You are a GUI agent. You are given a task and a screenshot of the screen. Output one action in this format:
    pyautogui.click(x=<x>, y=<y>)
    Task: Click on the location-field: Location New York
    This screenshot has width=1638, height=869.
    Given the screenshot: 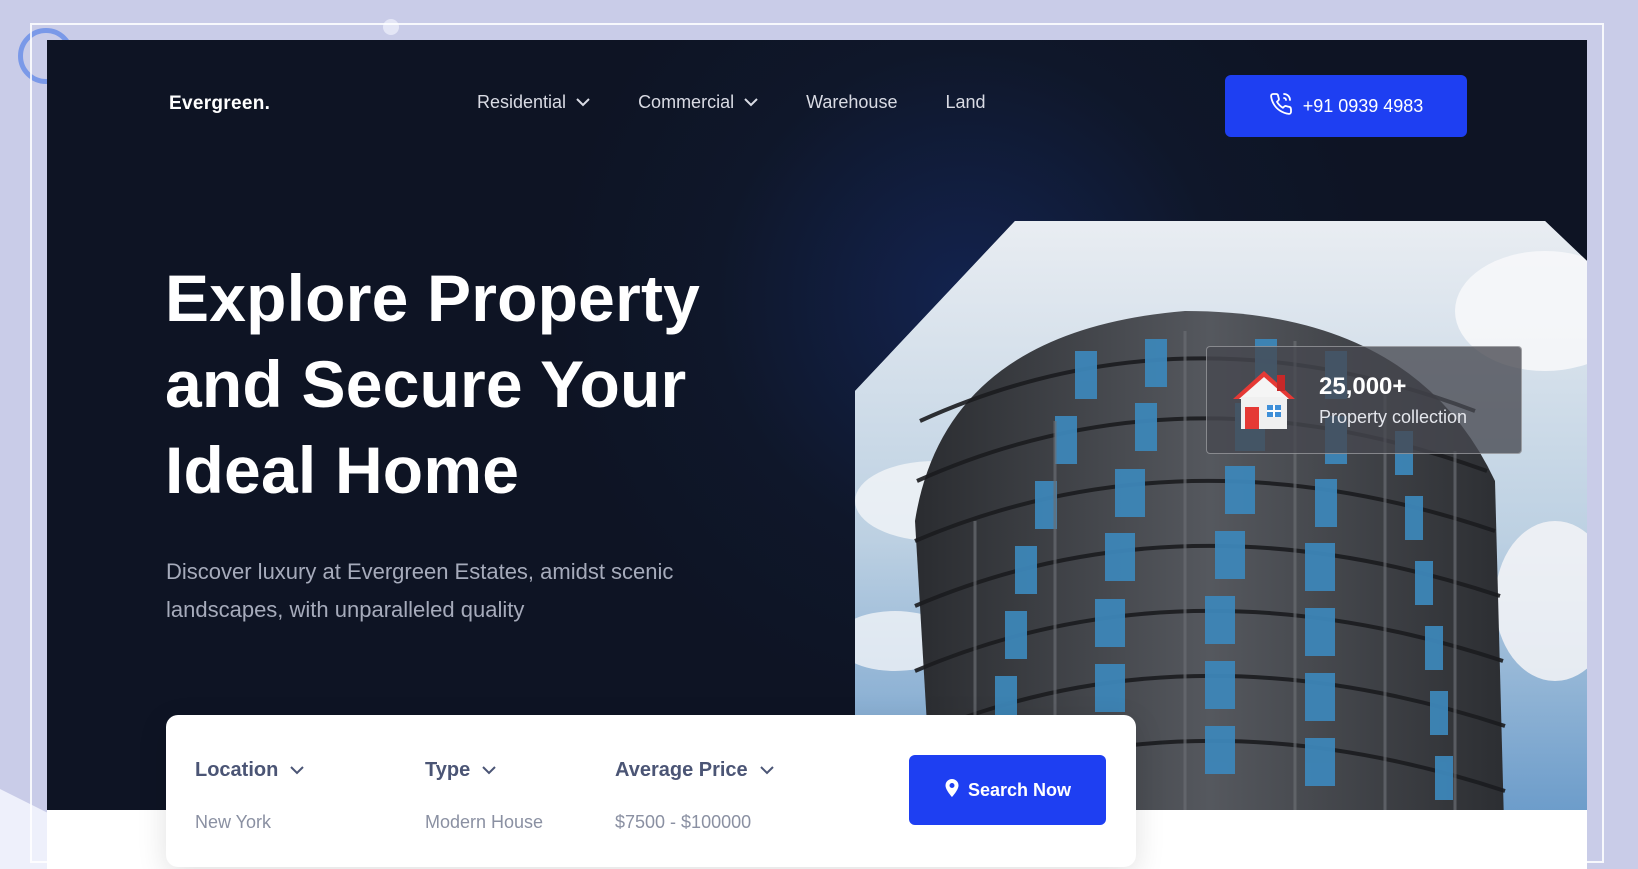 What is the action you would take?
    pyautogui.click(x=250, y=796)
    